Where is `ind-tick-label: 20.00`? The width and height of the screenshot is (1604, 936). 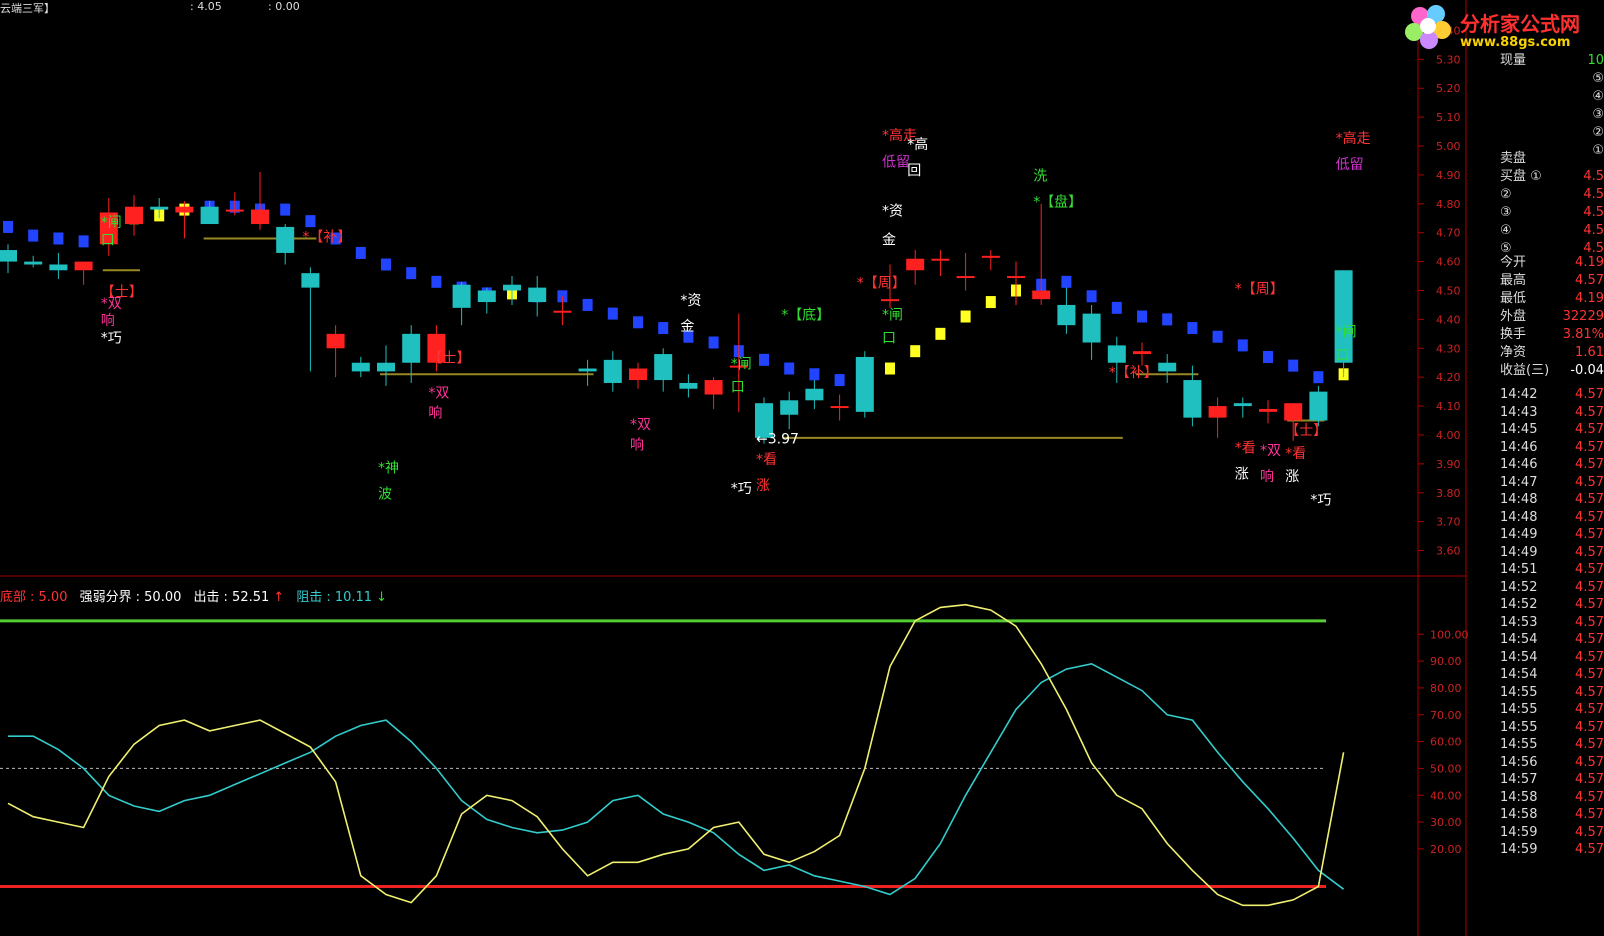 ind-tick-label: 20.00 is located at coordinates (1446, 849).